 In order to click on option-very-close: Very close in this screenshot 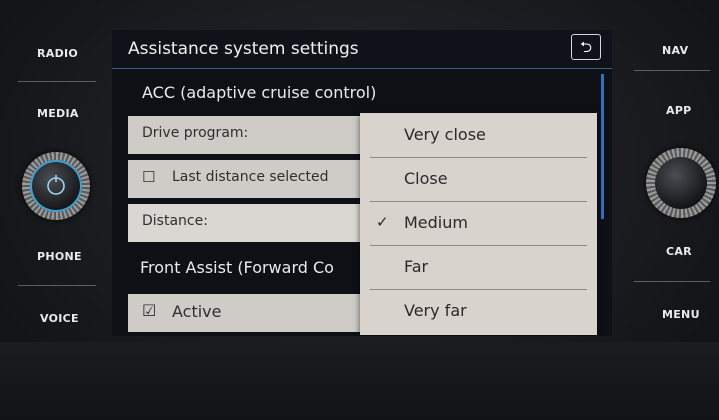, I will do `click(478, 135)`.